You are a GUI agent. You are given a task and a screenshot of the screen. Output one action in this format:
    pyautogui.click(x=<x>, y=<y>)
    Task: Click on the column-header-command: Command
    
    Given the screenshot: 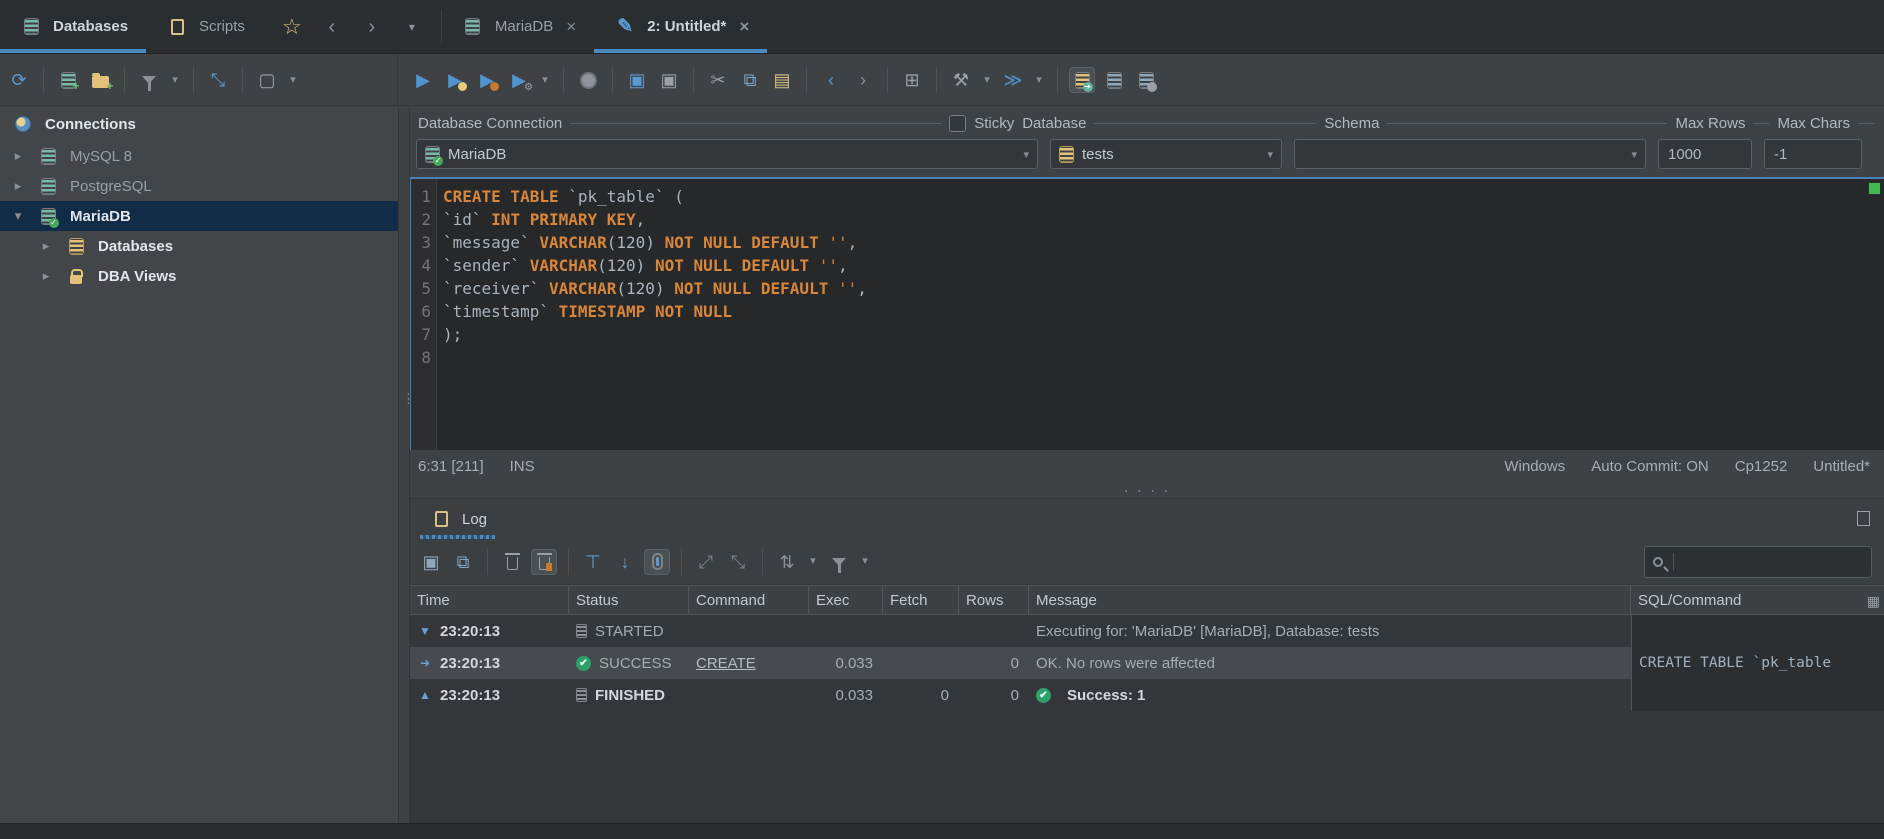 What is the action you would take?
    pyautogui.click(x=749, y=600)
    